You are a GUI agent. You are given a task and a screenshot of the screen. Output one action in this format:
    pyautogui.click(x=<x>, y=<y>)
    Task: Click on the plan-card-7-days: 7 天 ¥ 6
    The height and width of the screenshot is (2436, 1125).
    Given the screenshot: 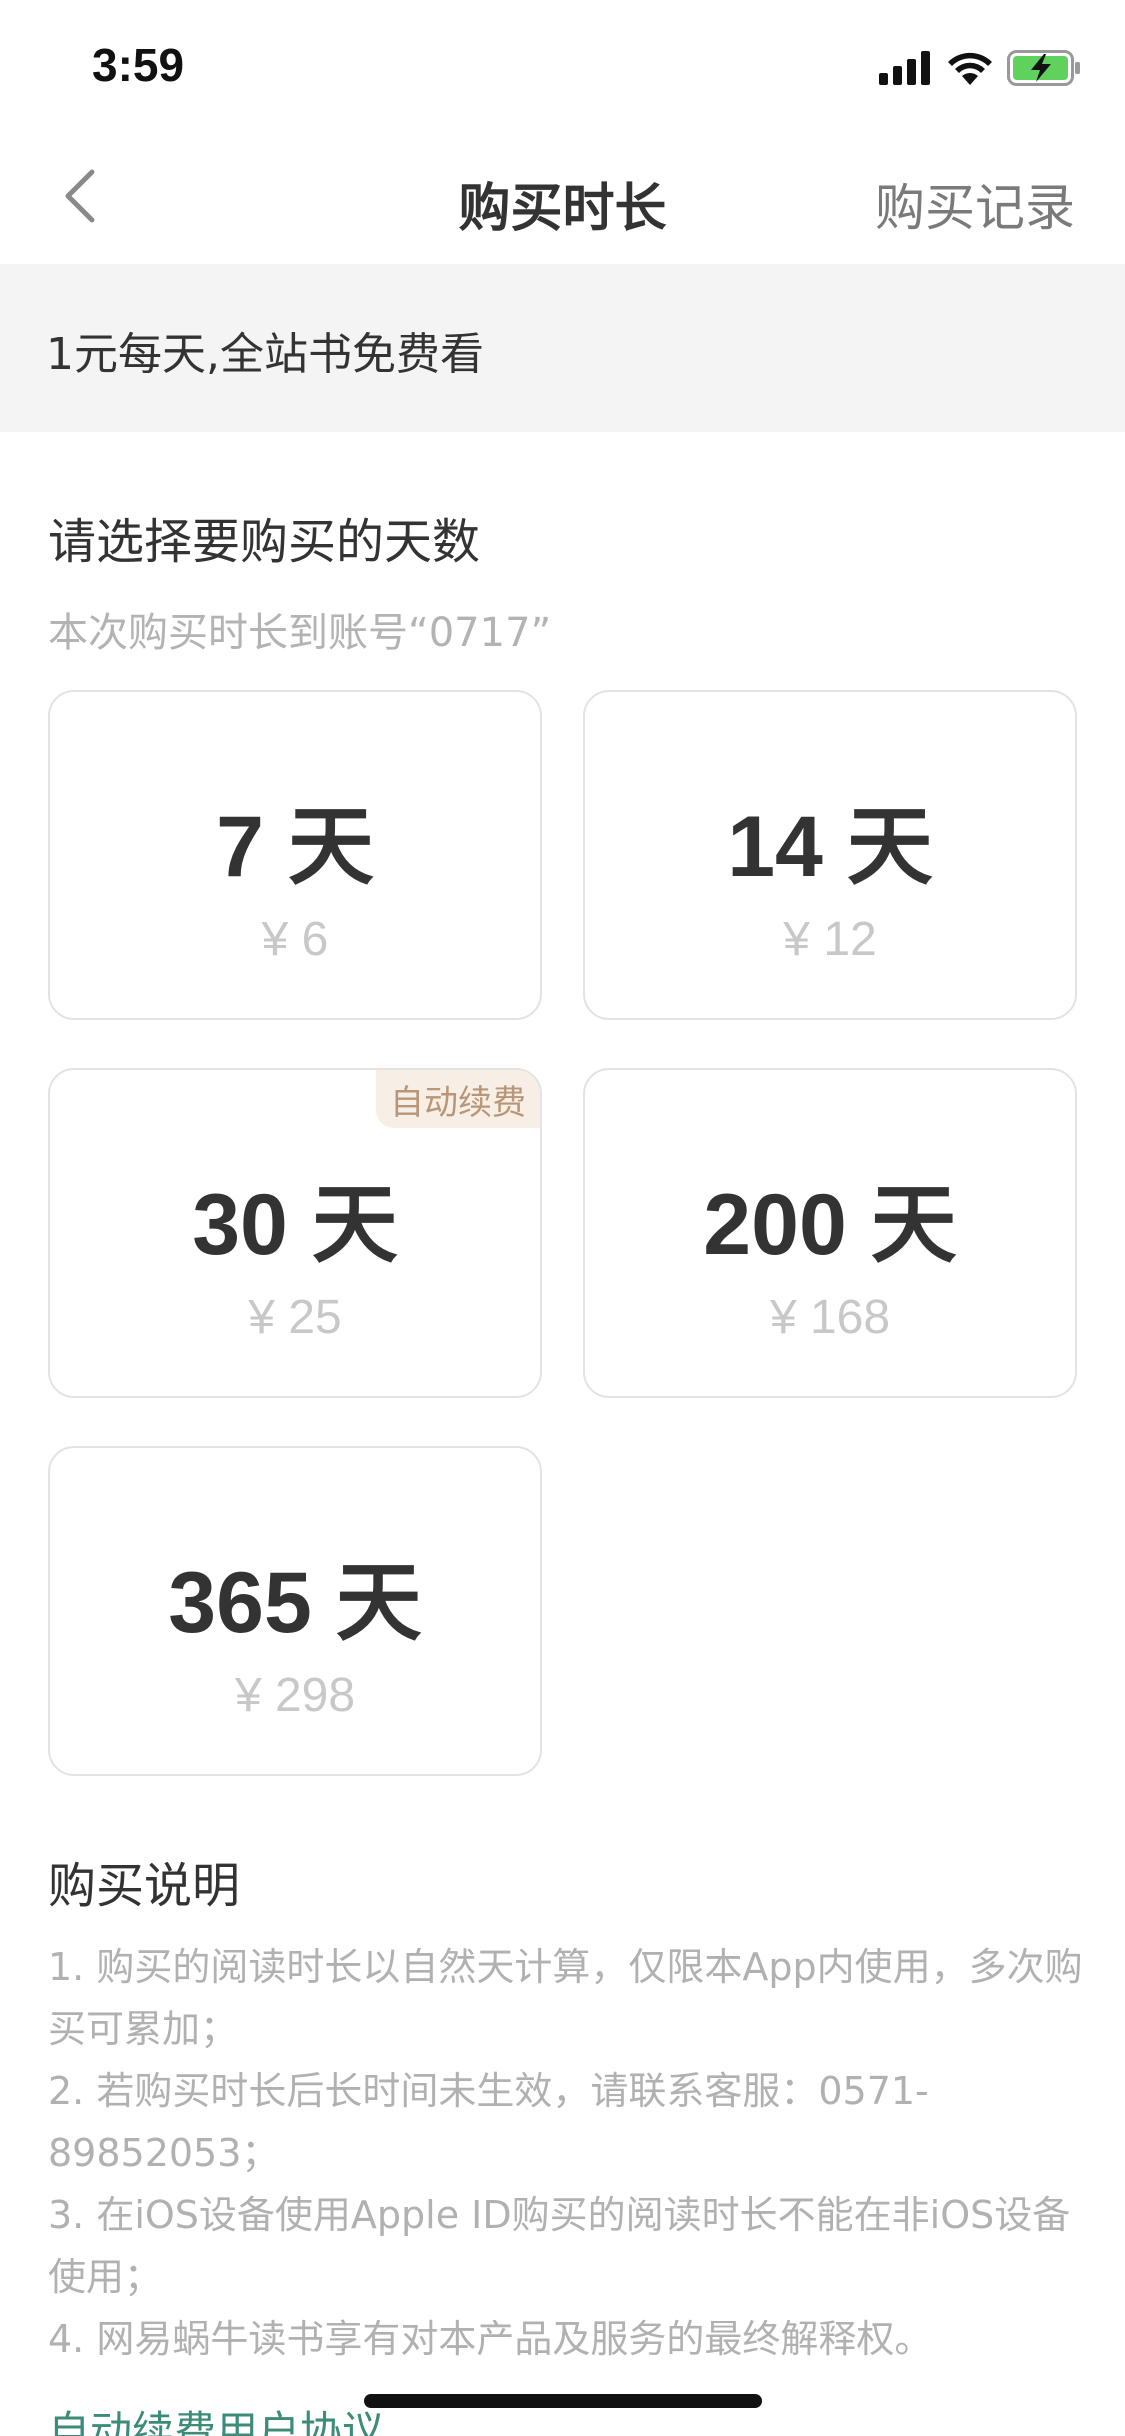 What is the action you would take?
    pyautogui.click(x=295, y=855)
    